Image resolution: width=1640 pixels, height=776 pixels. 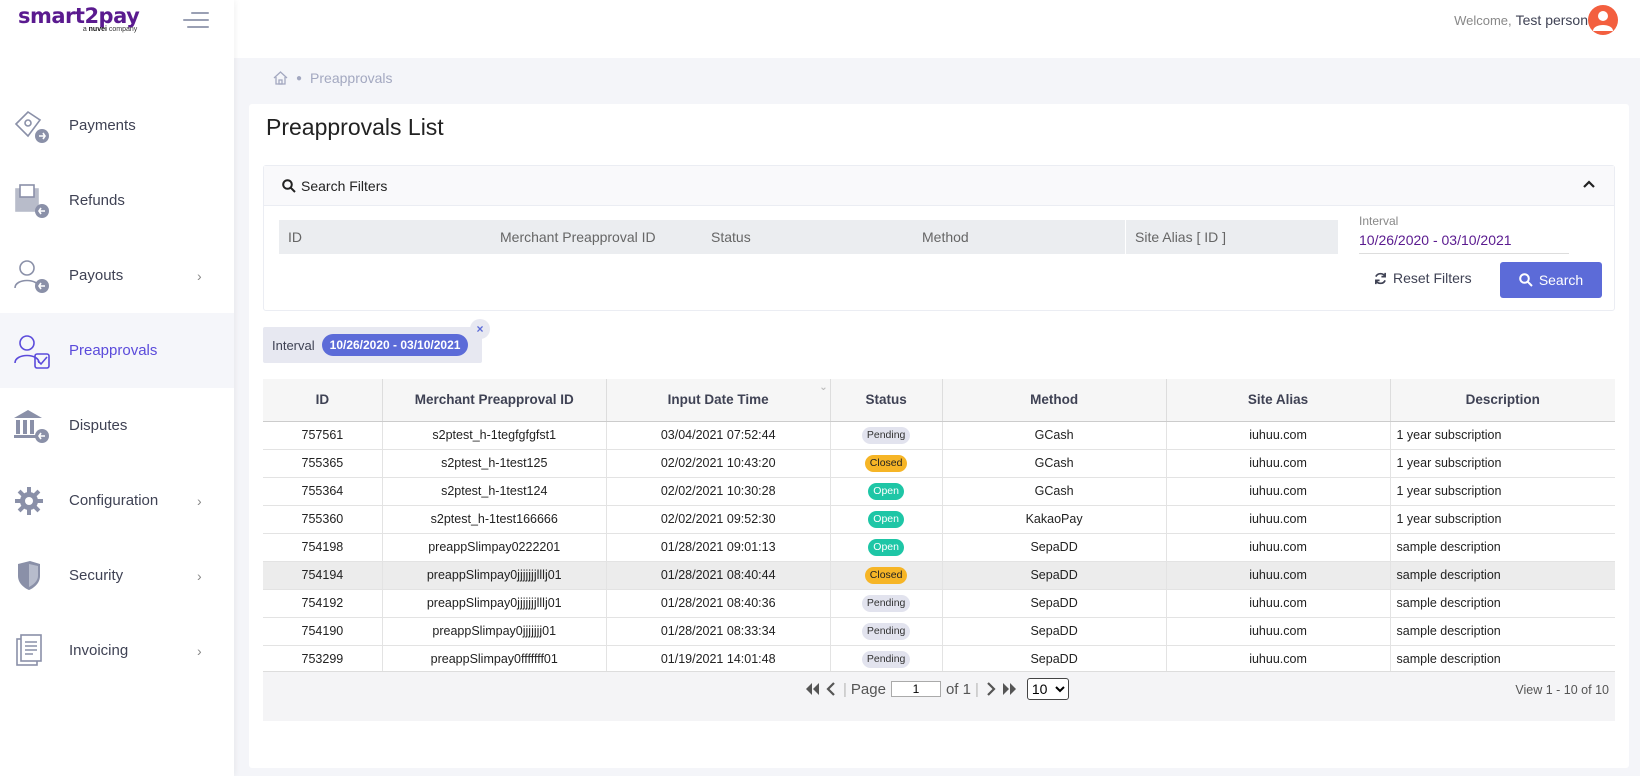 I want to click on site-alias-input, so click(x=1232, y=237).